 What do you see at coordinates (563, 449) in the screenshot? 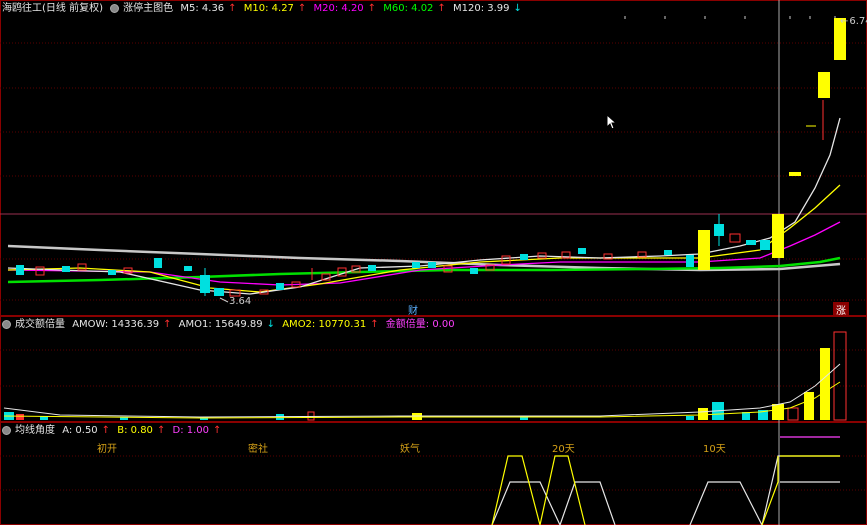
I see `signal-label-20days: 20天` at bounding box center [563, 449].